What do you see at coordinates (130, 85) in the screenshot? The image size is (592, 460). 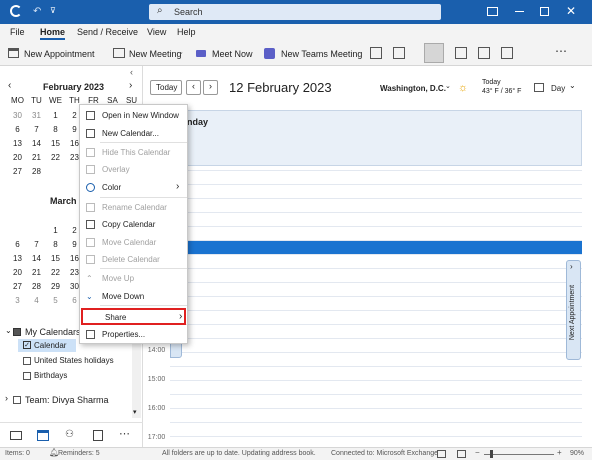 I see `next-month-icon: ›` at bounding box center [130, 85].